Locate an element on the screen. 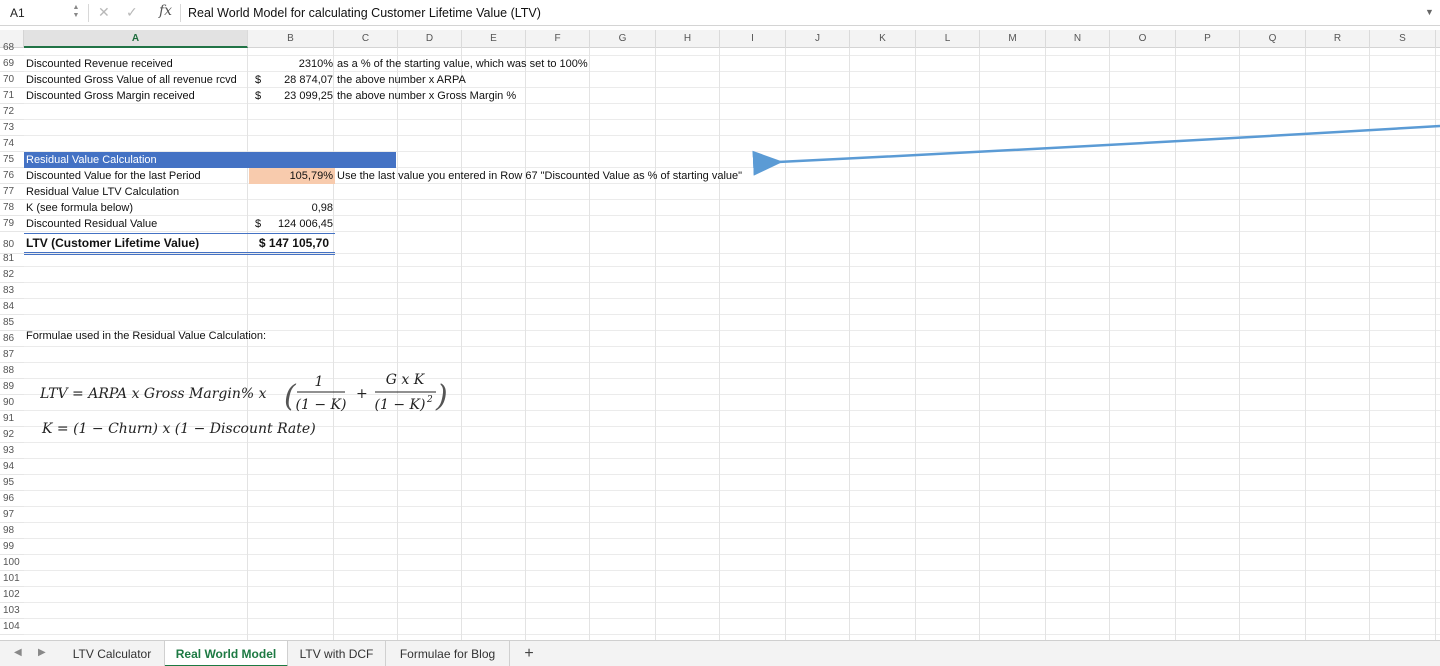 The width and height of the screenshot is (1440, 666). row-header-91: 91 is located at coordinates (12, 419).